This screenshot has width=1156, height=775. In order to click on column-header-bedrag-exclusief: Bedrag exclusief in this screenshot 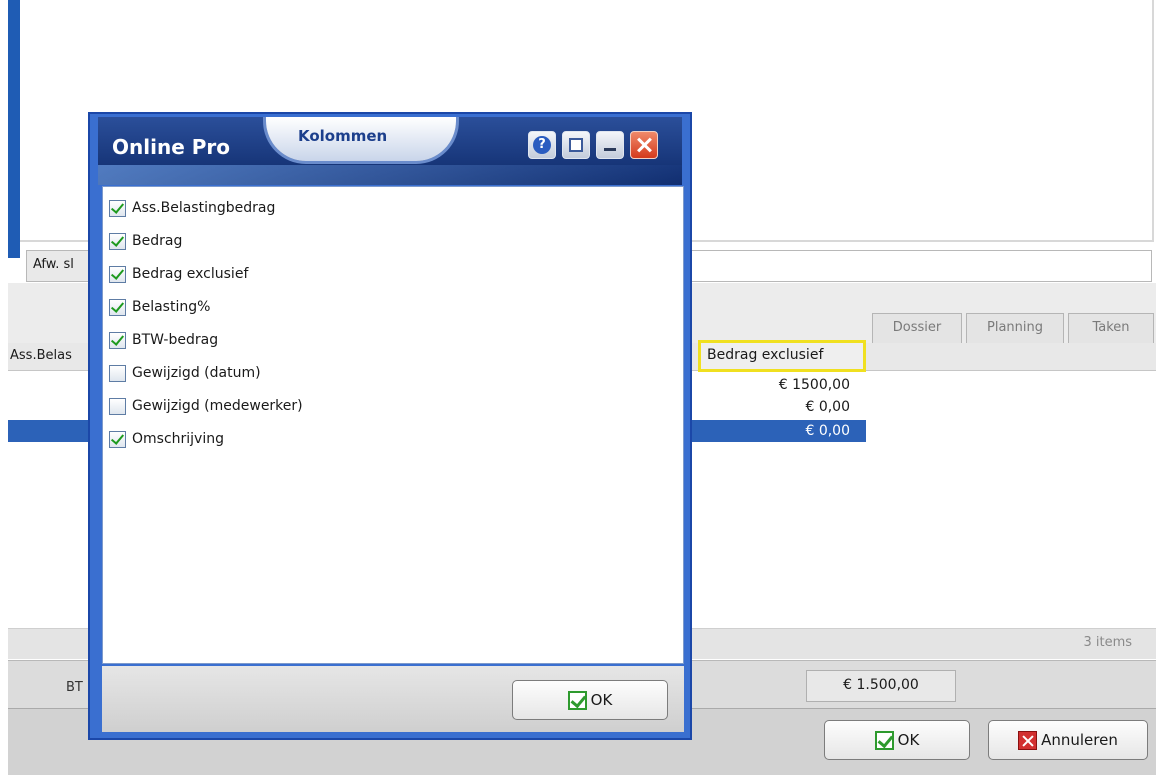, I will do `click(782, 356)`.